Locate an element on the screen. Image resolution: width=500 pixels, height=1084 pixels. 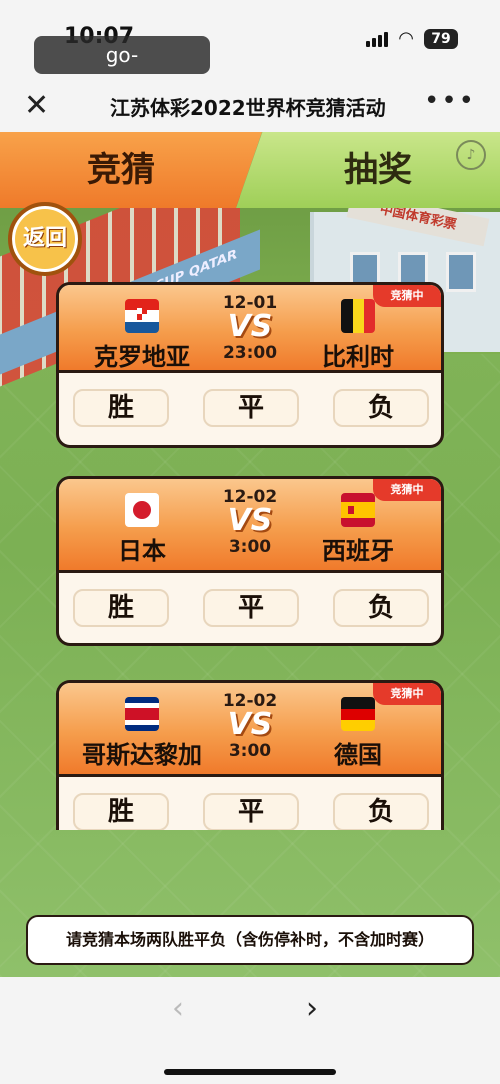
match-card: 竞猜中 12-01 VS 23:00 克罗地亚 比利时 胜 平 负 is located at coordinates (250, 365).